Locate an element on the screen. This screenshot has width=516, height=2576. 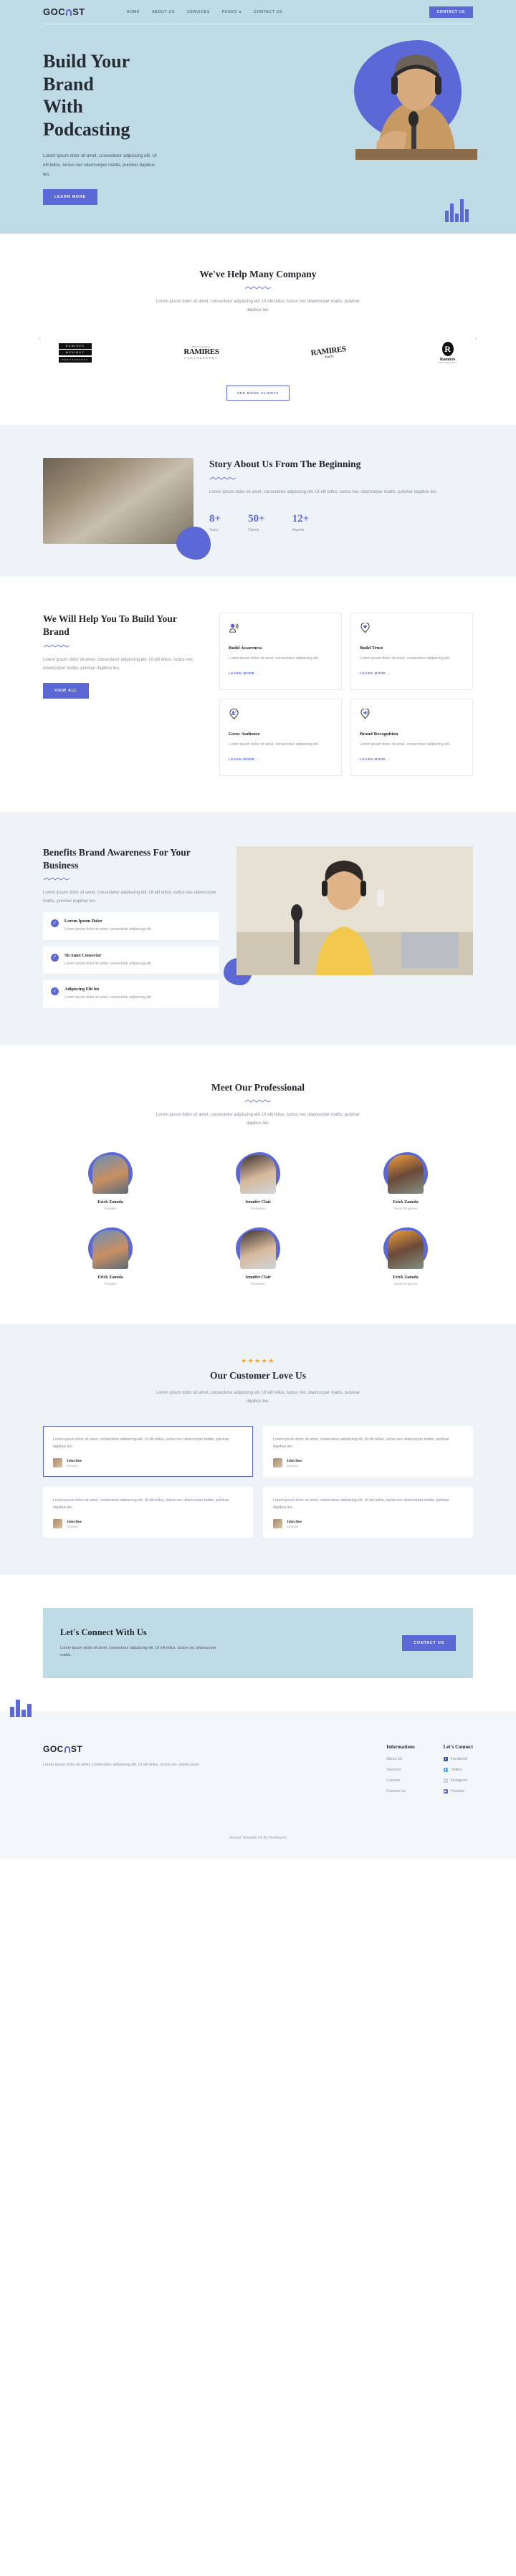
site-logo: GOC ST is located at coordinates (64, 11).